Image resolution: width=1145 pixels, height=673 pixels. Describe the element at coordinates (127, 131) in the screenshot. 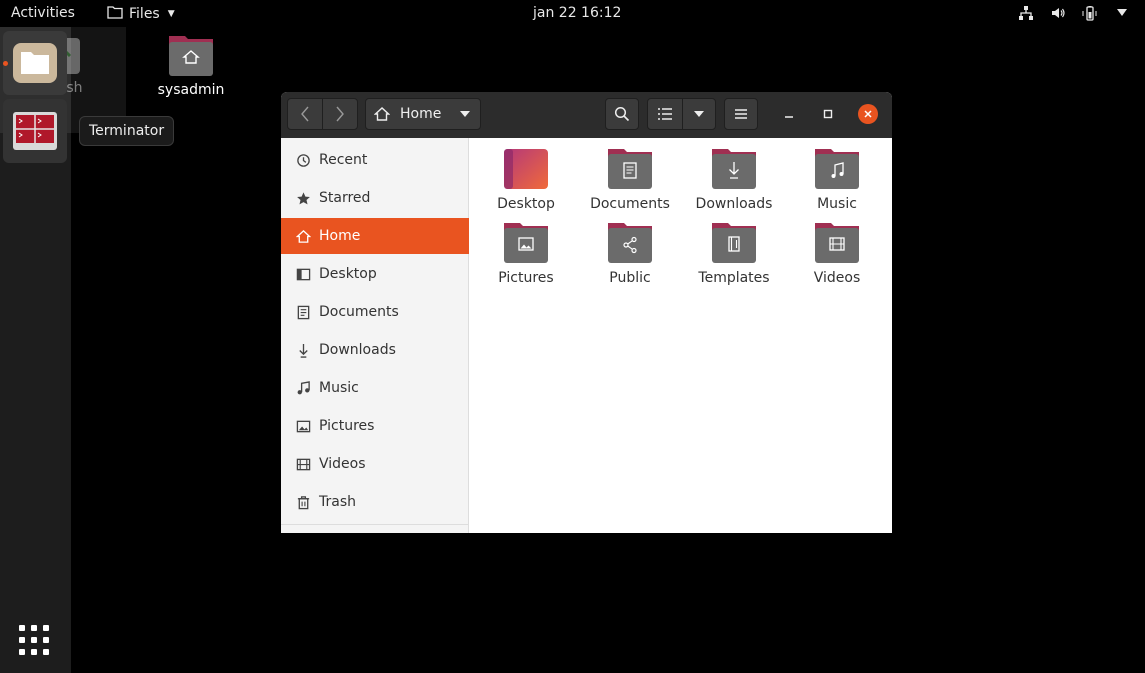

I see `dock-tooltip: Terminator` at that location.